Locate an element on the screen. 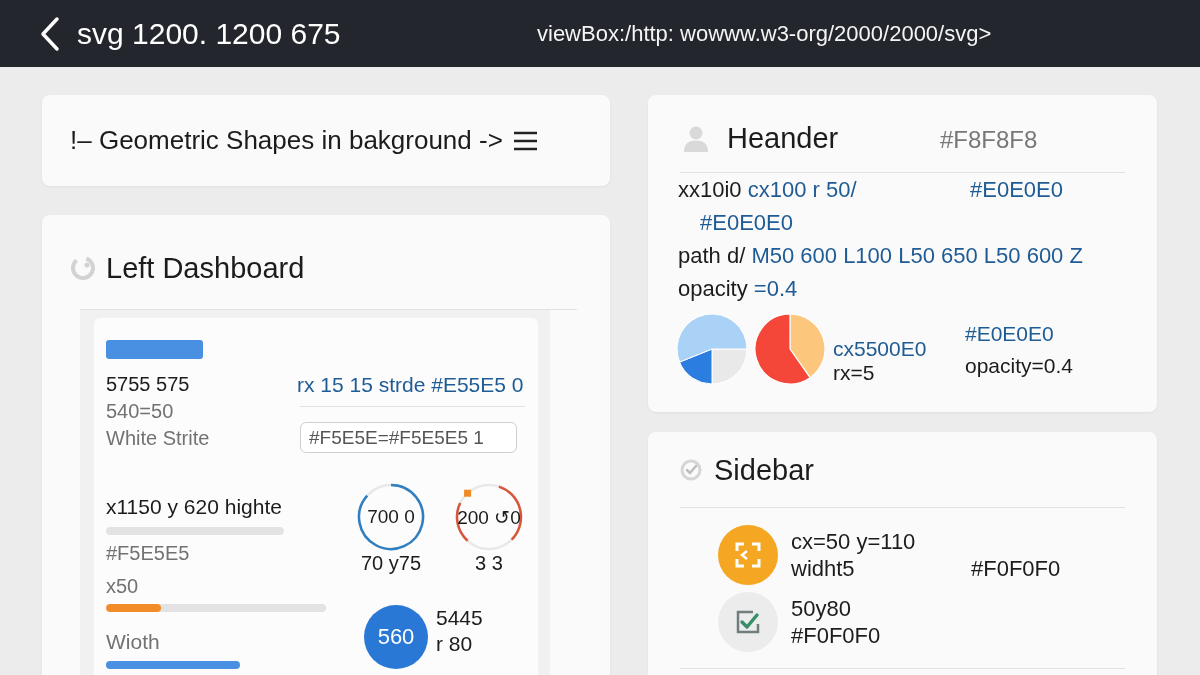 This screenshot has width=1200, height=675. stat-text: 540=50 is located at coordinates (140, 411).